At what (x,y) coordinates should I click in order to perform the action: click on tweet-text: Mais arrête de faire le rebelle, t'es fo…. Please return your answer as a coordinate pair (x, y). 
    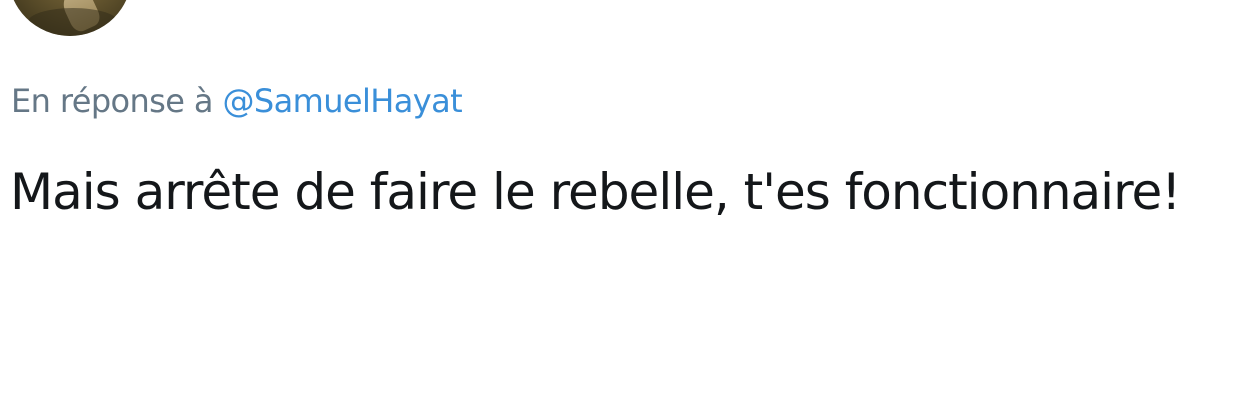
    Looking at the image, I should click on (595, 192).